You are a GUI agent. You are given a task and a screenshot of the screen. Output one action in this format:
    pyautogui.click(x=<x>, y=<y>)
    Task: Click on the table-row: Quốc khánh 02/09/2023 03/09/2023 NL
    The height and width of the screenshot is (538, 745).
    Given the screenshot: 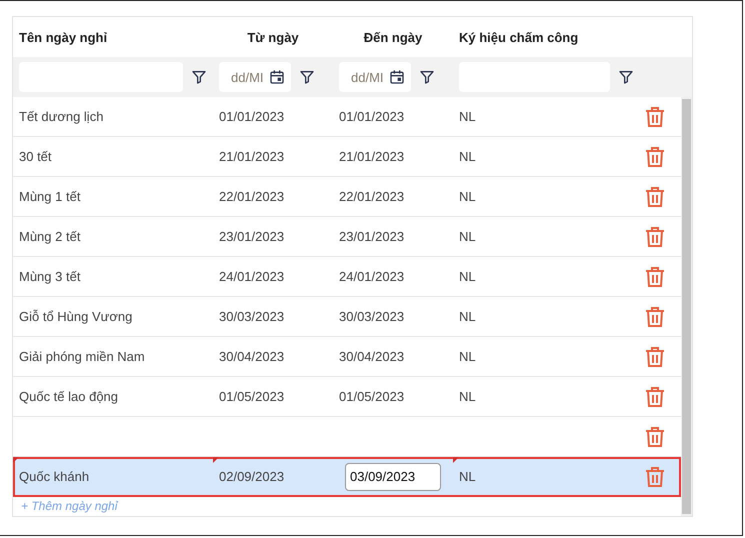 What is the action you would take?
    pyautogui.click(x=347, y=477)
    